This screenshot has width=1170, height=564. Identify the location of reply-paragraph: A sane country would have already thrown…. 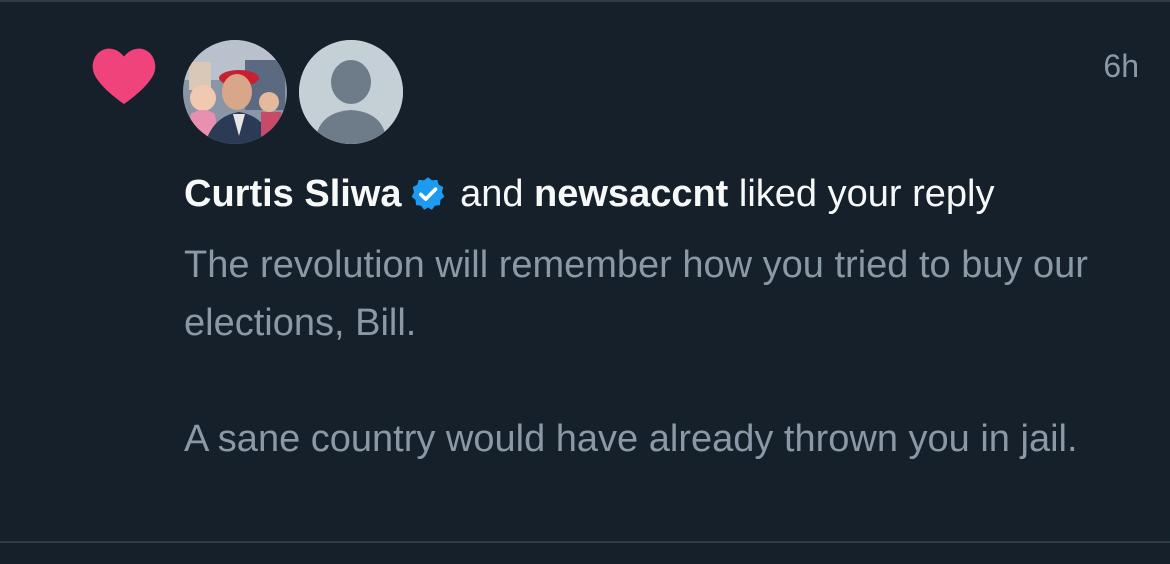
(631, 439).